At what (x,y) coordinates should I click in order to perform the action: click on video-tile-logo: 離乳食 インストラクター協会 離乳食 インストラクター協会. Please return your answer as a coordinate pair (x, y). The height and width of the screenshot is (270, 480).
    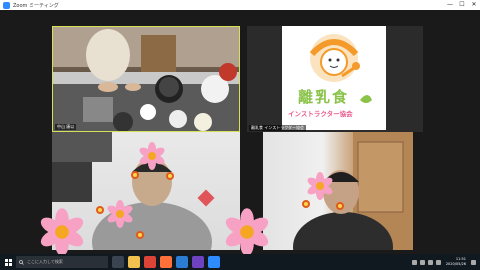
    Looking at the image, I should click on (335, 79).